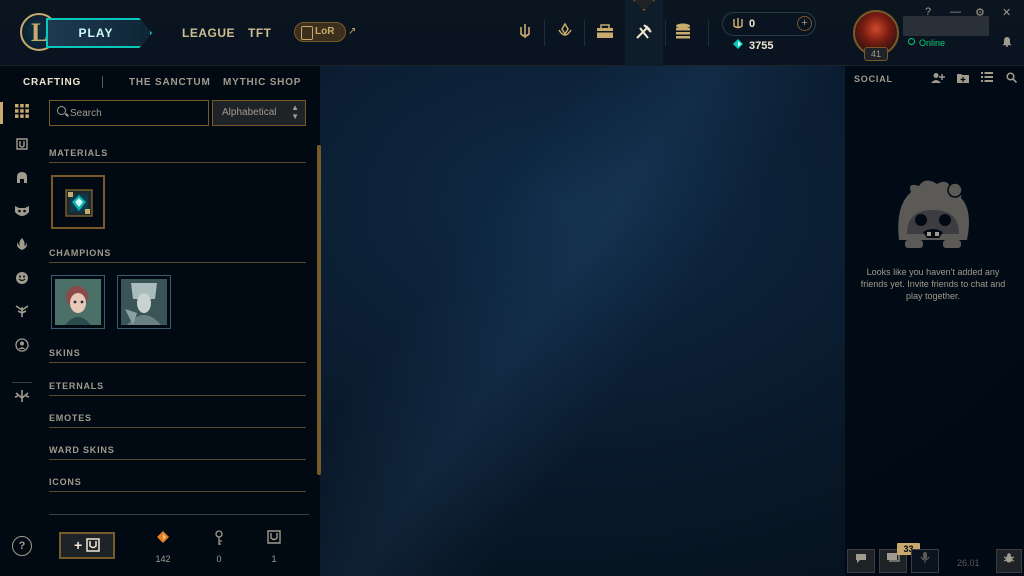 Image resolution: width=1024 pixels, height=576 pixels. I want to click on missions-icon, so click(565, 33).